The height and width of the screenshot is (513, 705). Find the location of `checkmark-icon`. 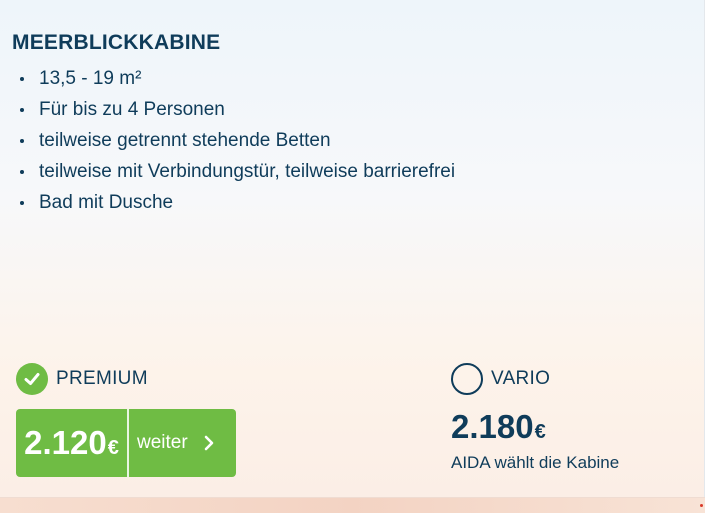

checkmark-icon is located at coordinates (32, 379).